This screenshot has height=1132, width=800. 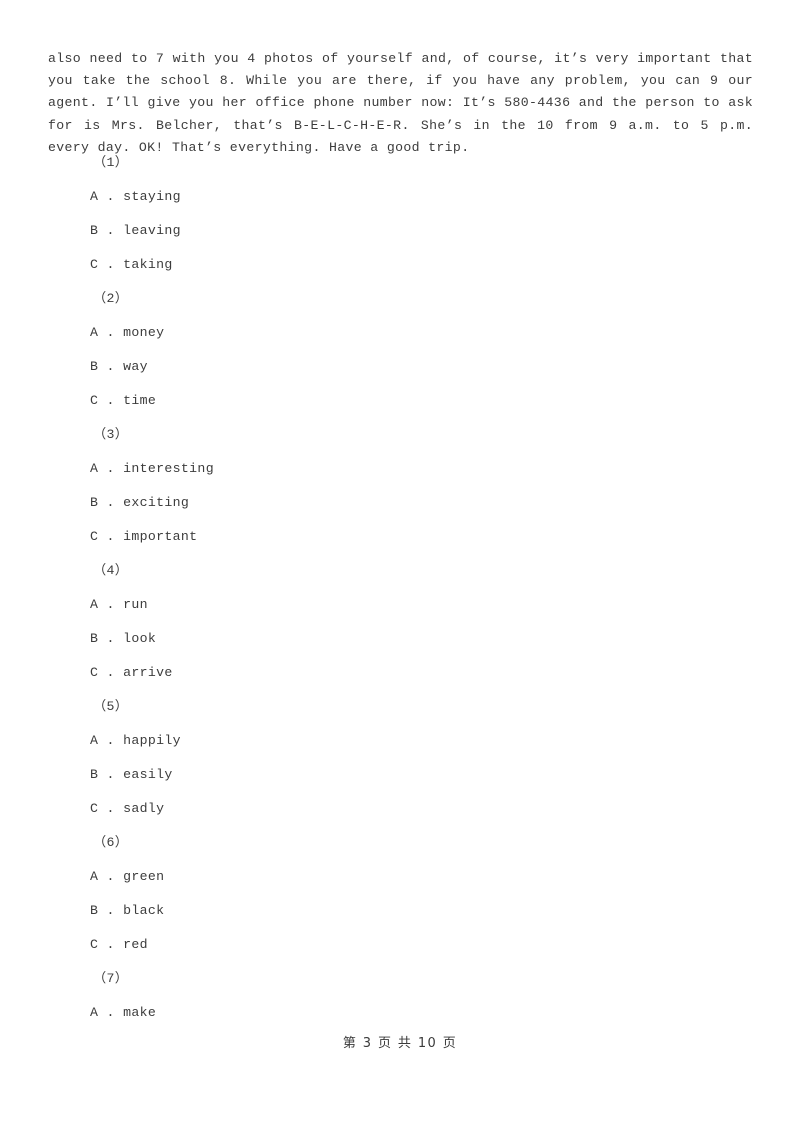 I want to click on answer-option: B . easily, so click(x=400, y=775).